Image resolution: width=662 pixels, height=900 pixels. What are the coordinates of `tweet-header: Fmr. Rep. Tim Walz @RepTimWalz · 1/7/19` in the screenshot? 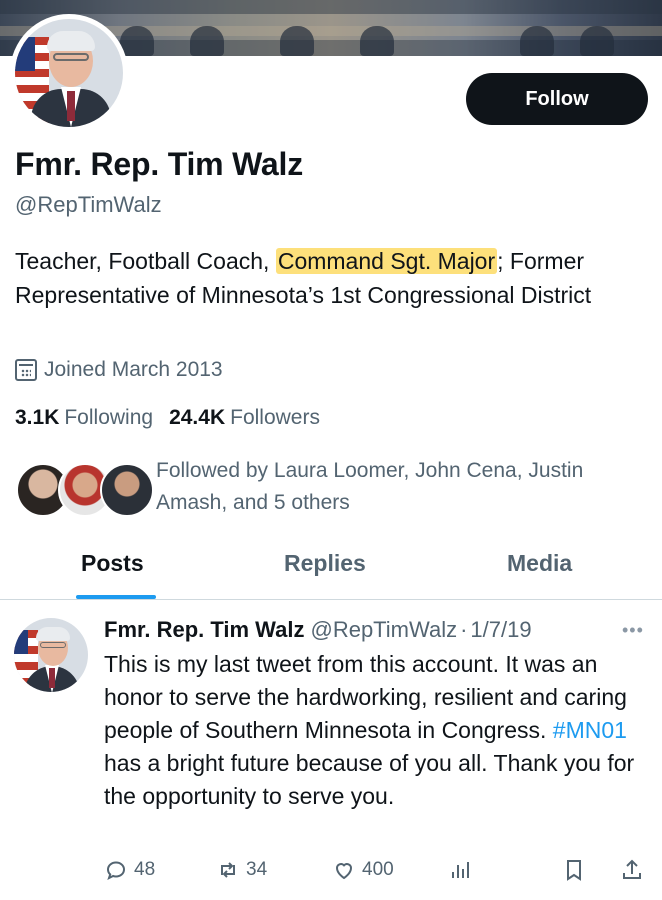 It's located at (318, 630).